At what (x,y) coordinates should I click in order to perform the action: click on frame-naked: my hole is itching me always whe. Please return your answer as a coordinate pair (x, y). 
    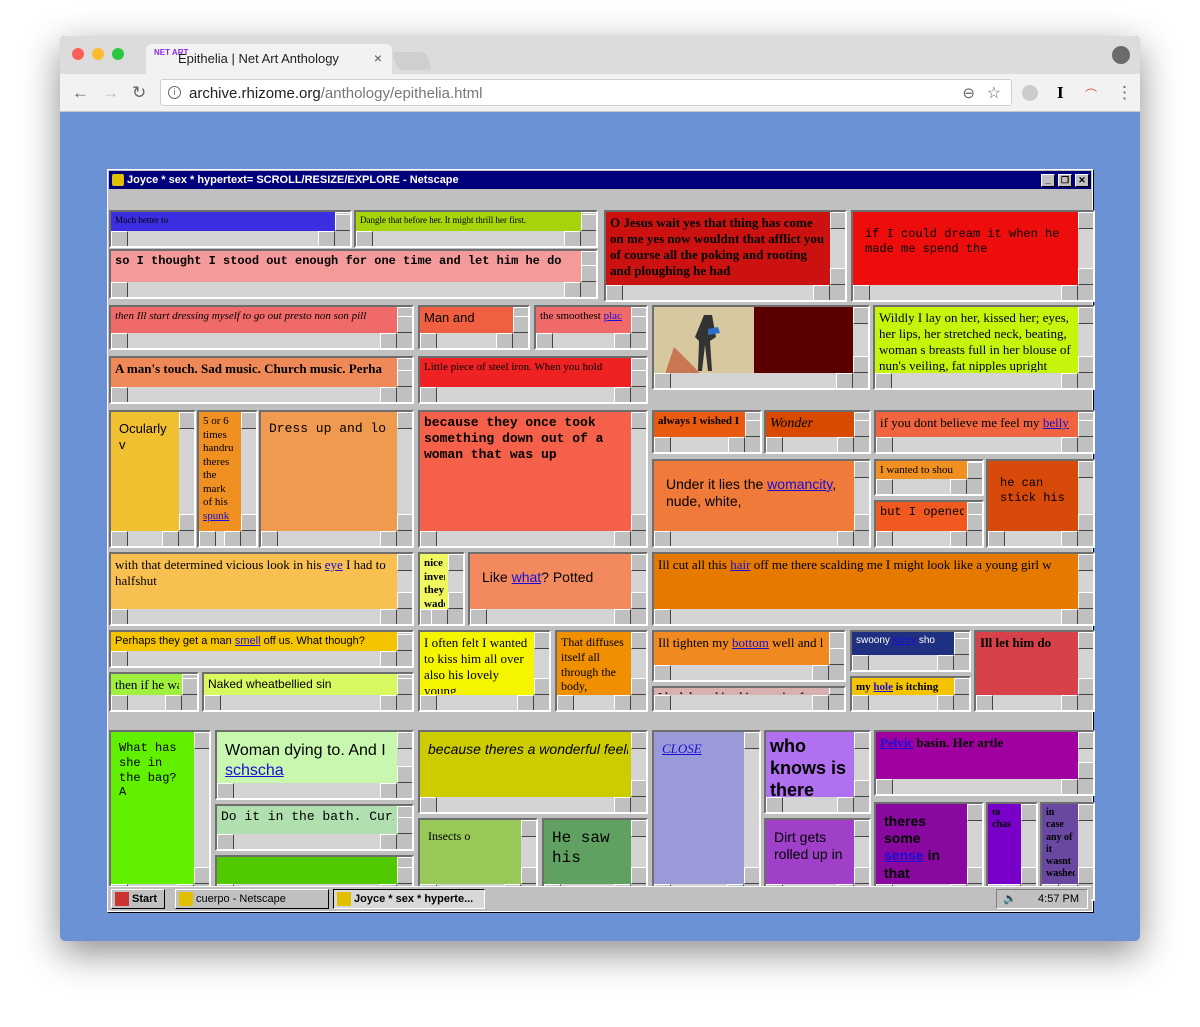
    Looking at the image, I should click on (910, 694).